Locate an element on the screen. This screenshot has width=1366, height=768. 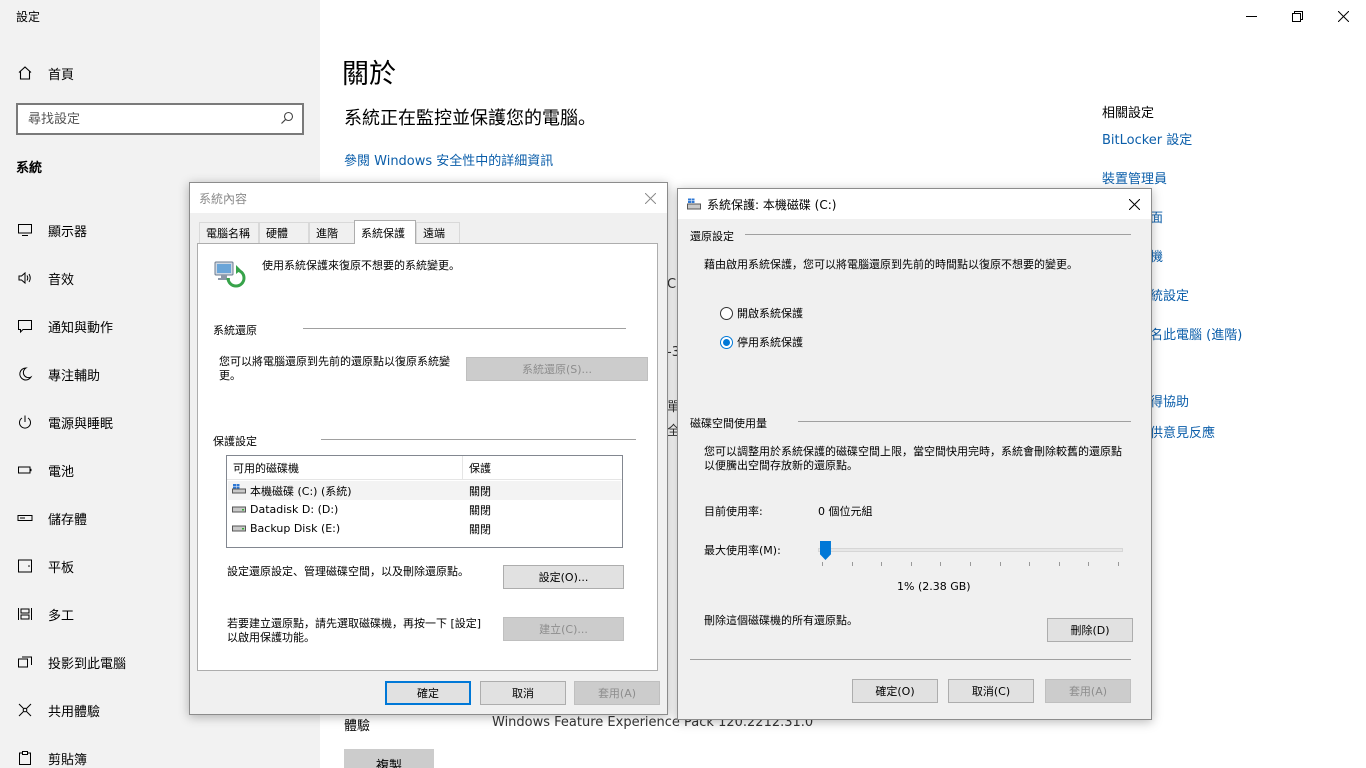
notification-icon is located at coordinates (24, 326).